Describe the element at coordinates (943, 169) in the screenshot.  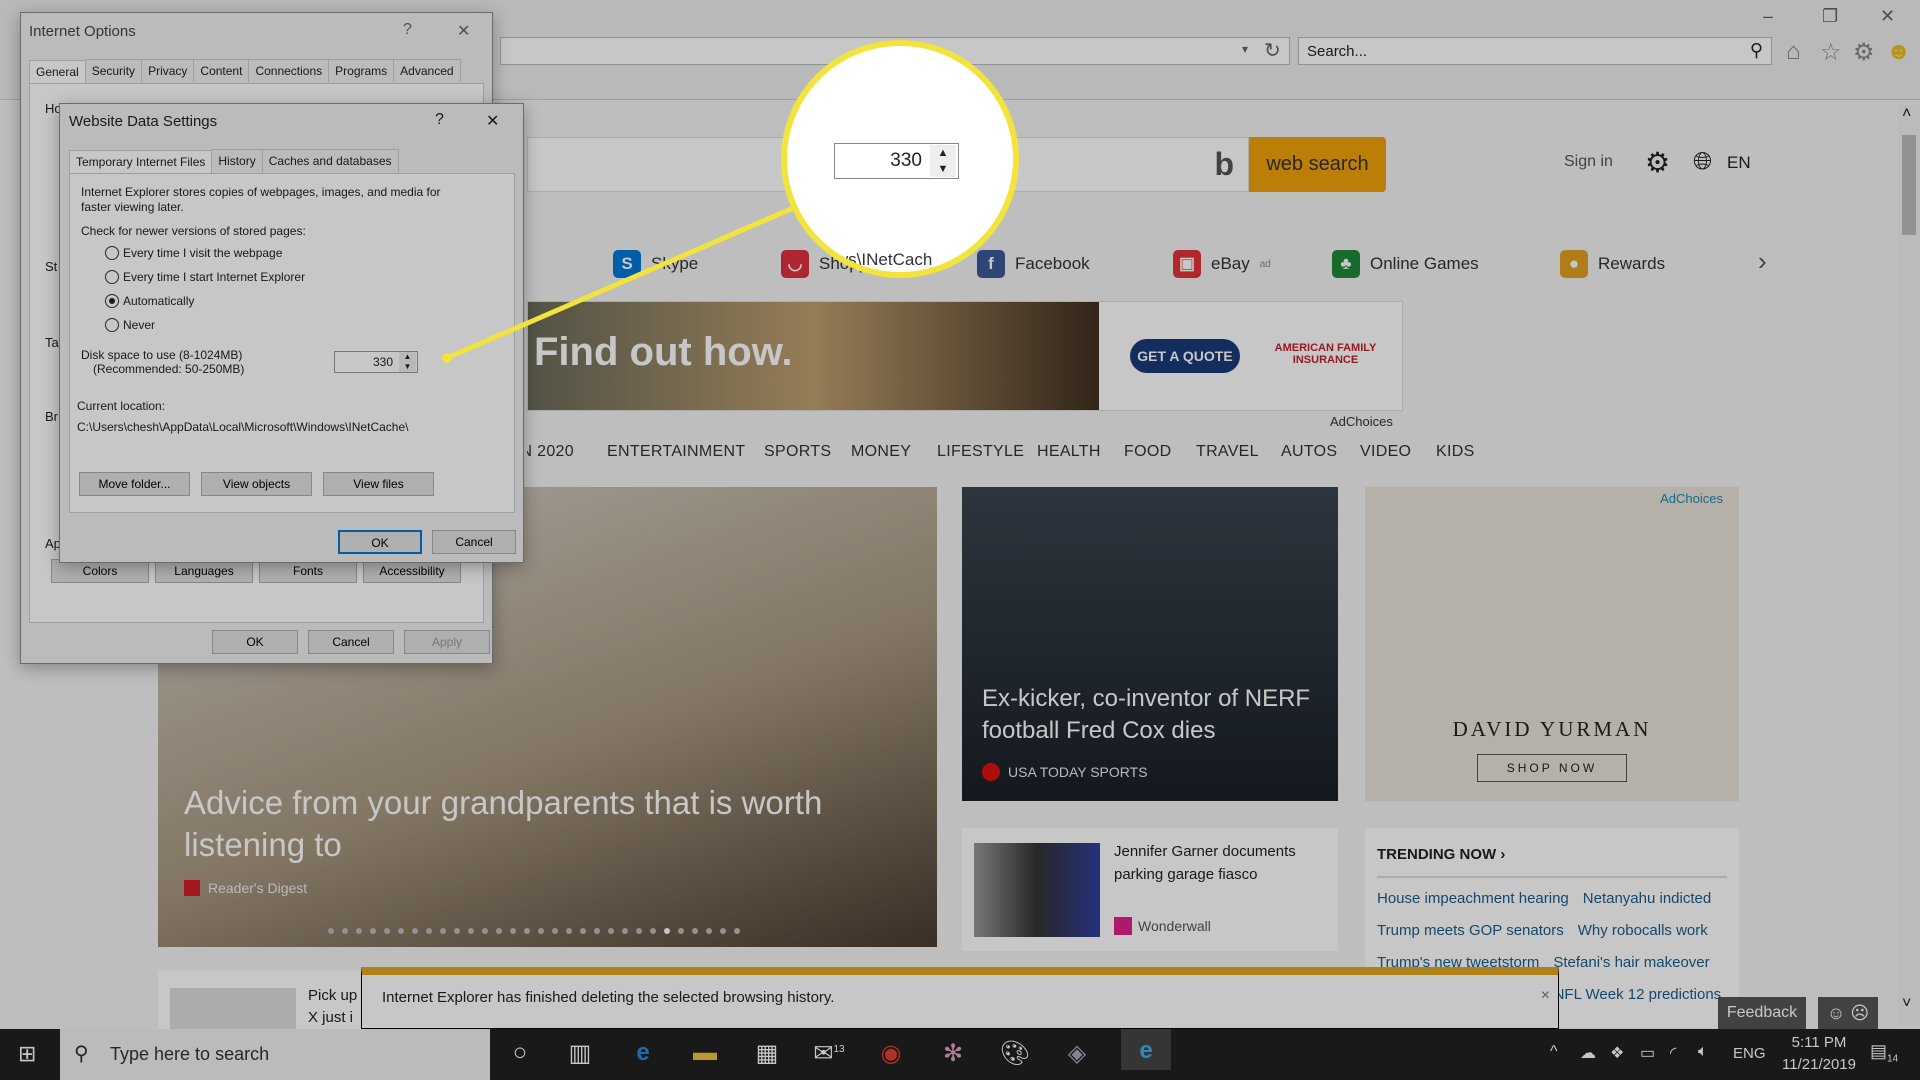
I see `decrement-icon: ▼` at that location.